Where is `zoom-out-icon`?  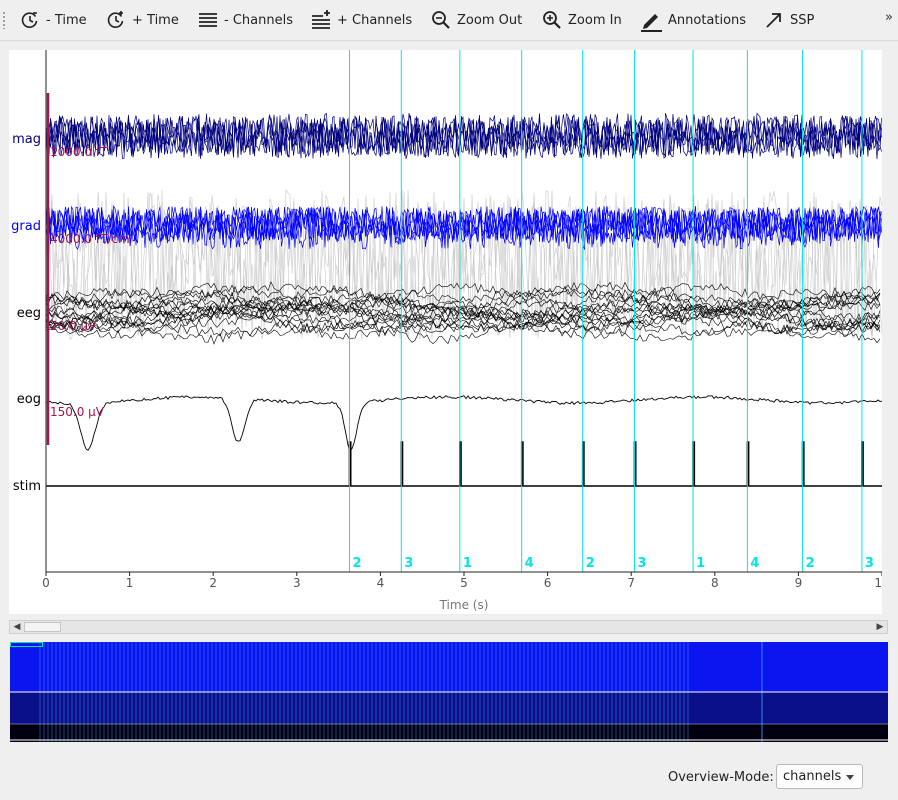 zoom-out-icon is located at coordinates (441, 20).